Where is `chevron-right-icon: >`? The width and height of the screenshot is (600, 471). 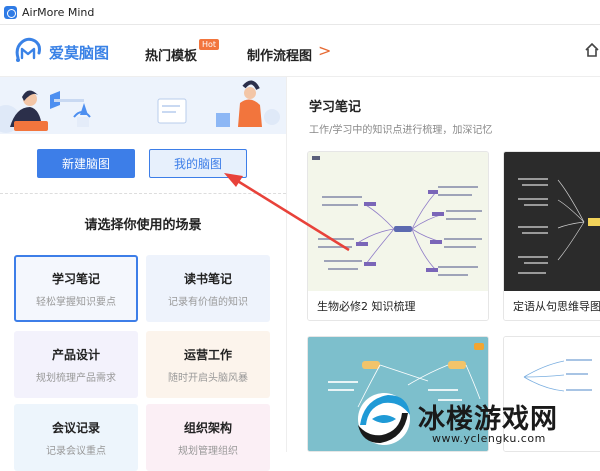
chevron-right-icon: > is located at coordinates (324, 50).